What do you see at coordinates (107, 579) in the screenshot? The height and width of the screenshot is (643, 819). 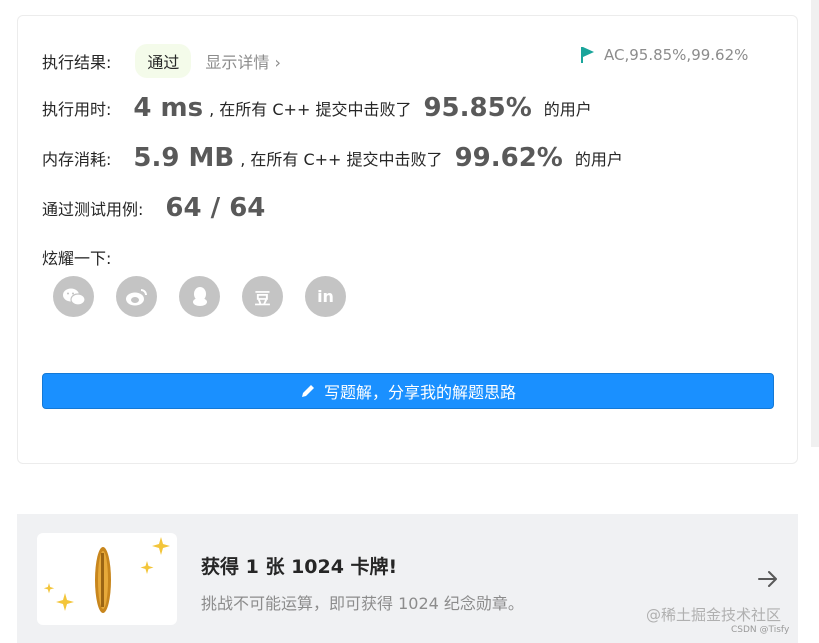 I see `coin-image` at bounding box center [107, 579].